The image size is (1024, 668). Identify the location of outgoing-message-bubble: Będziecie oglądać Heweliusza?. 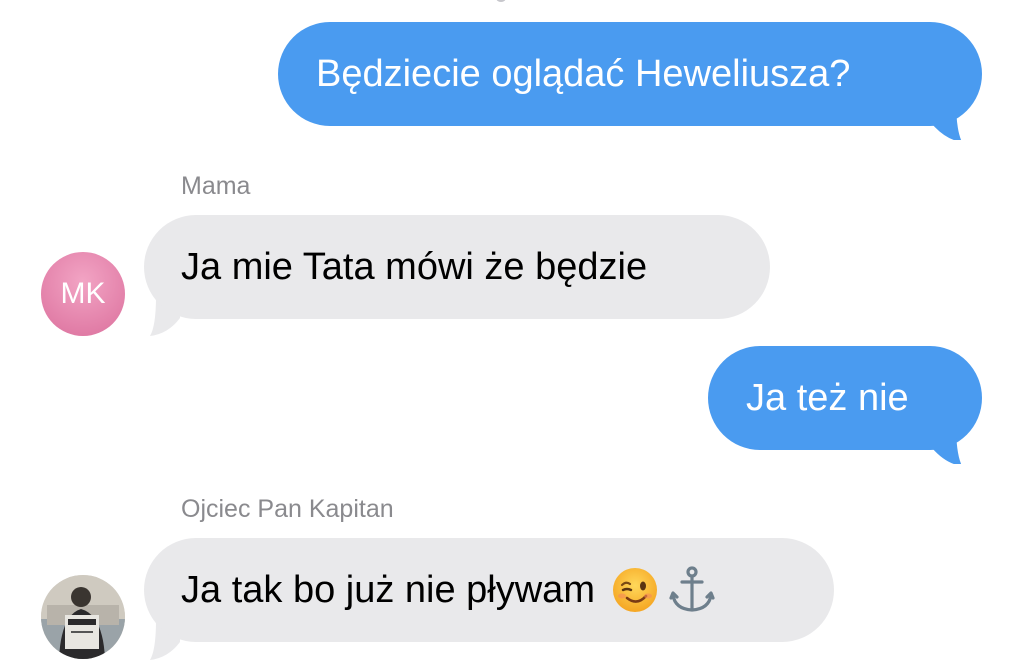
(630, 74).